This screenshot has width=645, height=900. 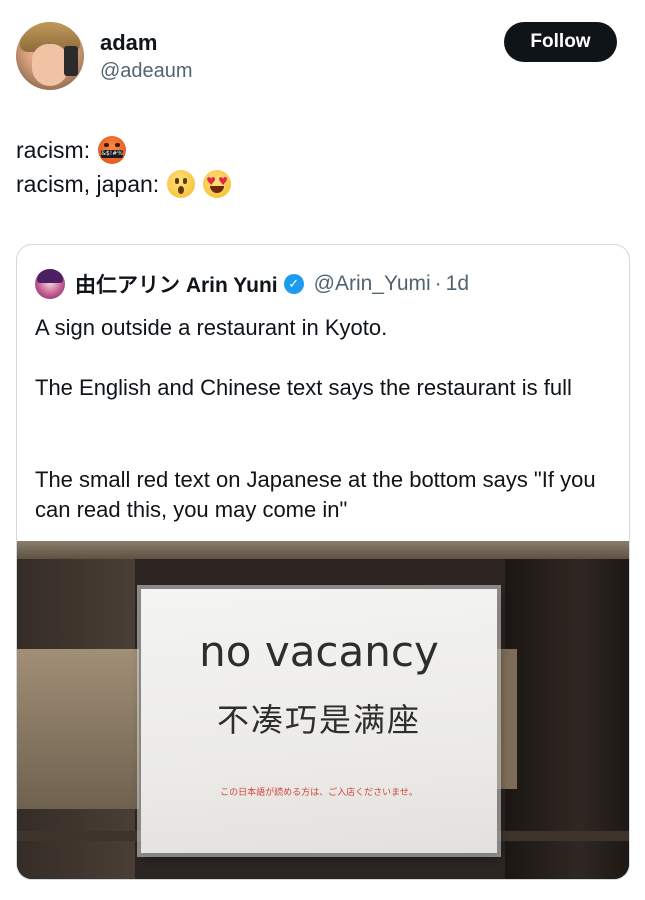 What do you see at coordinates (112, 154) in the screenshot?
I see `emoji-symbols-bar: &$!#%` at bounding box center [112, 154].